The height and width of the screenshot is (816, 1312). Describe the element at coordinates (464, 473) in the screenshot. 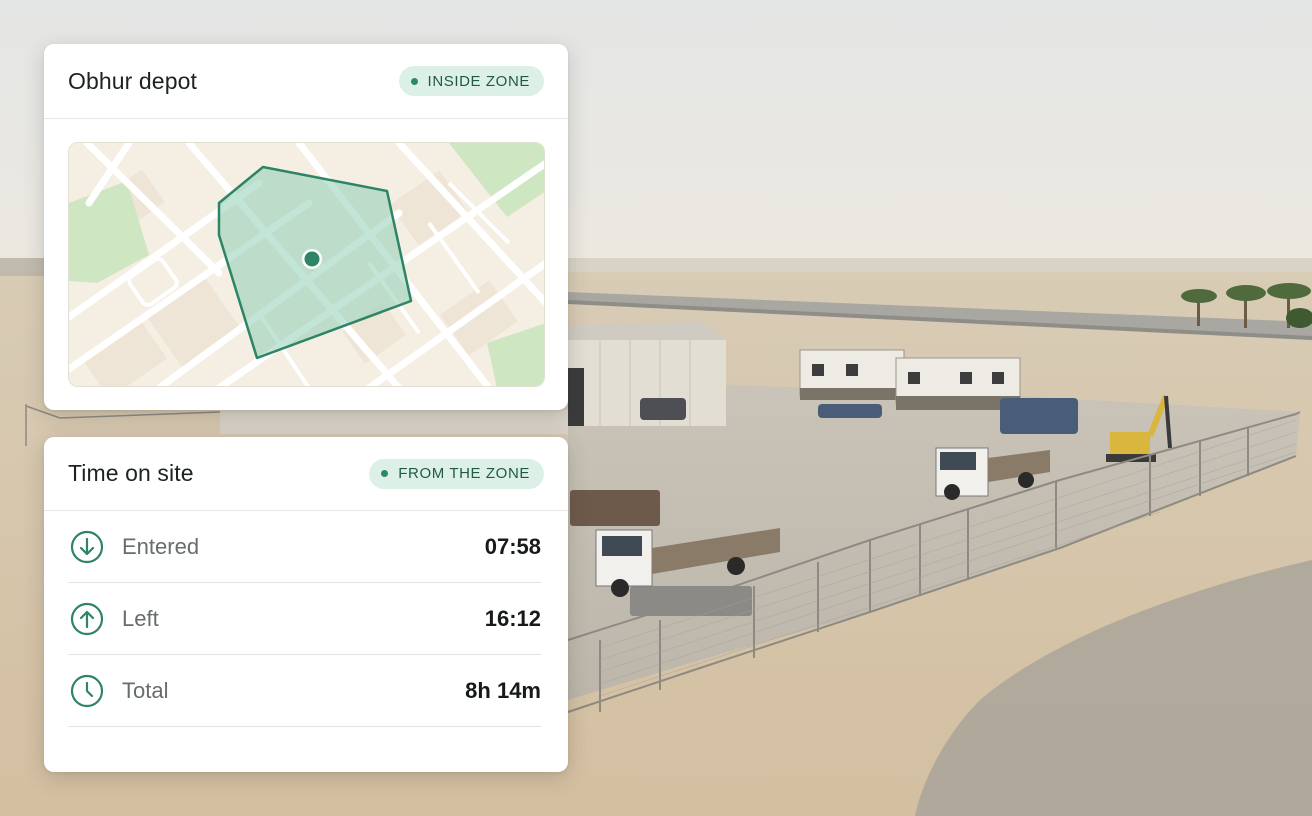

I see `source-badge-text: FROM THE ZONE` at that location.